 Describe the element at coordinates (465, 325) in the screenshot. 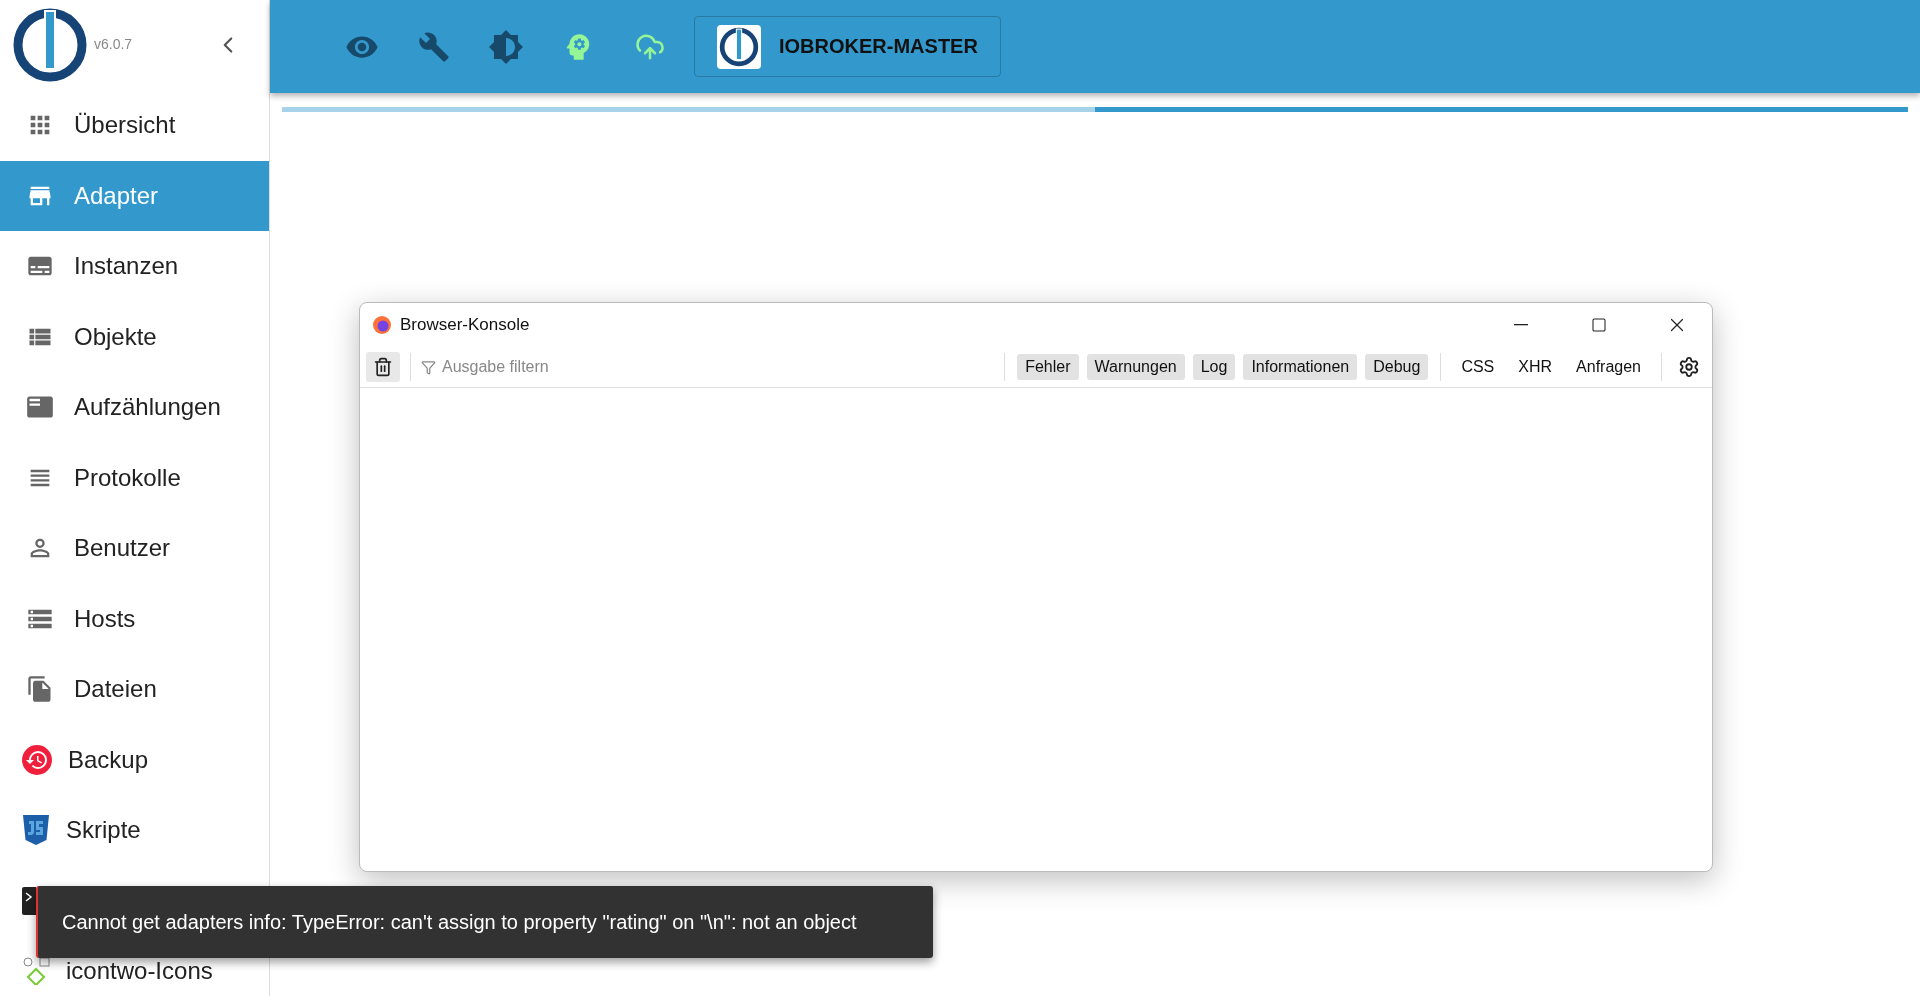

I see `window-title: Browser-Konsole` at that location.